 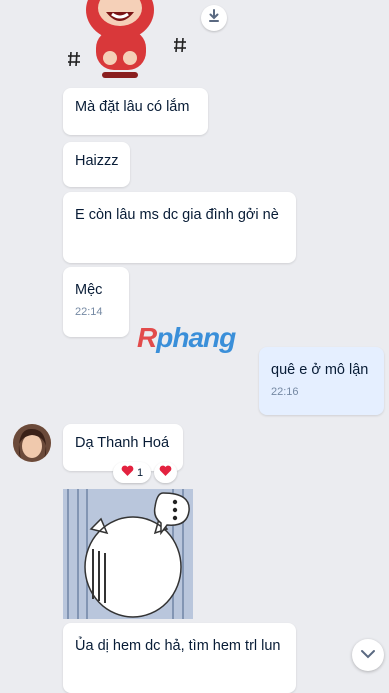 I want to click on react-button, so click(x=165, y=472).